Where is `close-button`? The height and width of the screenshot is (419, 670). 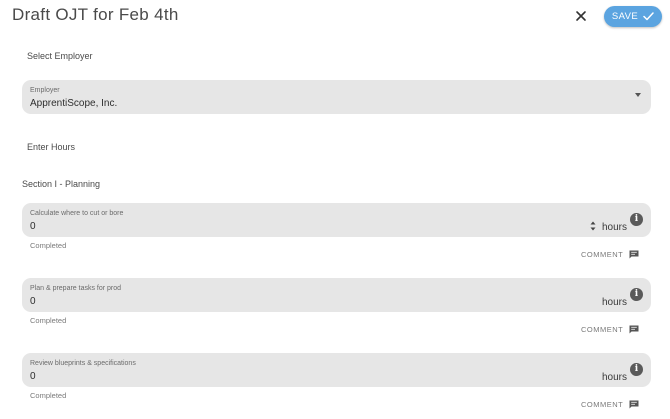 close-button is located at coordinates (581, 16).